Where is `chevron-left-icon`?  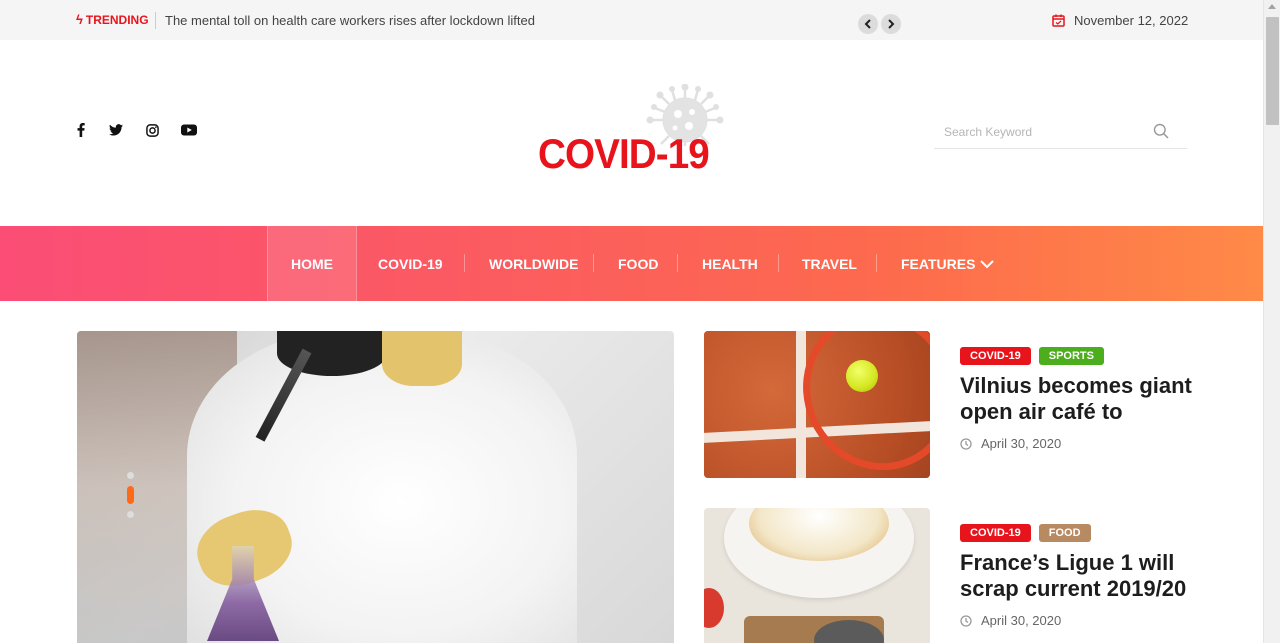
chevron-left-icon is located at coordinates (867, 24).